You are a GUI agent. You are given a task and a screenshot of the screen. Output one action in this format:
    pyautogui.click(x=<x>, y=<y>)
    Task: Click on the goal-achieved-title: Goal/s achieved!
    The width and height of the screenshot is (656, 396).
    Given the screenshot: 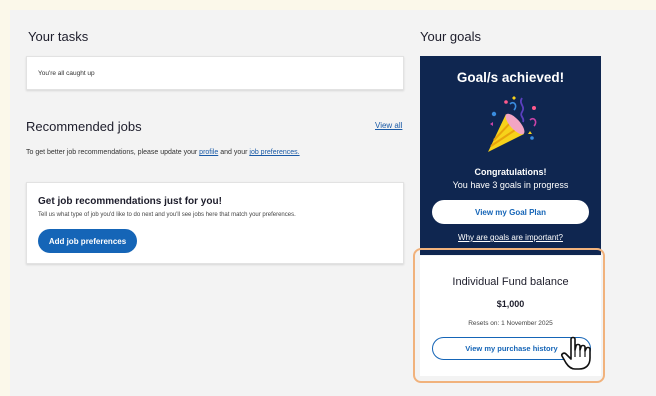 What is the action you would take?
    pyautogui.click(x=510, y=77)
    